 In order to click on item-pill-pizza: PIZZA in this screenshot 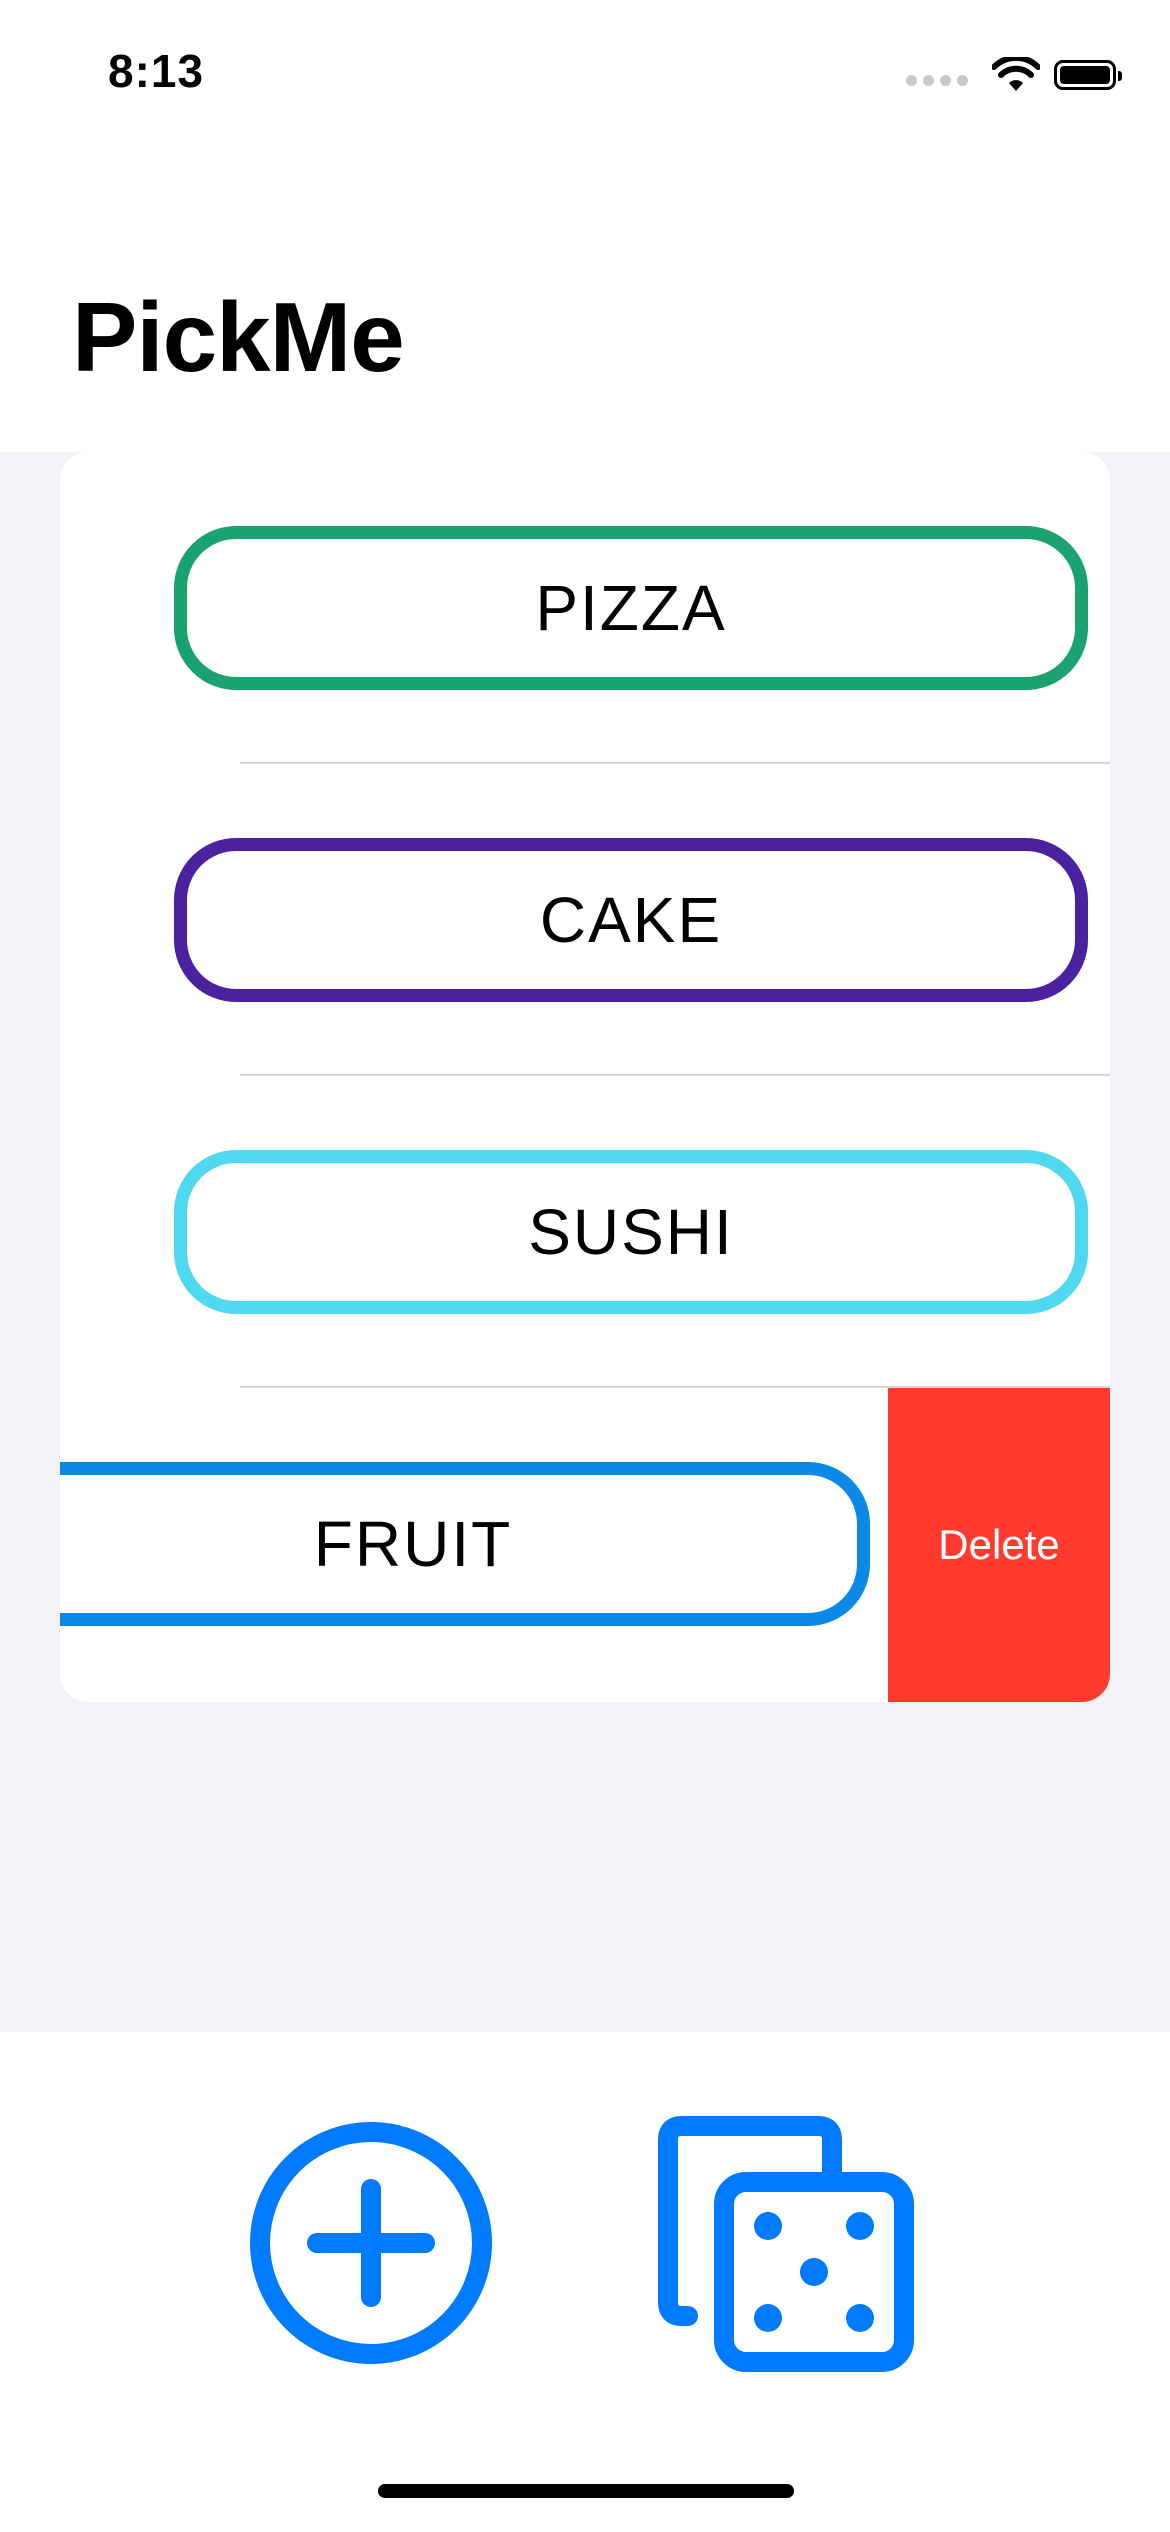, I will do `click(631, 608)`.